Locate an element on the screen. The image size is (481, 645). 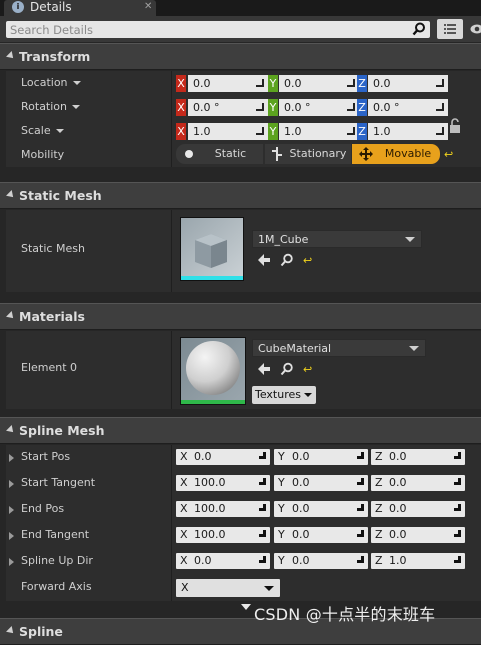
scale-x-field: 1.0 is located at coordinates (228, 131).